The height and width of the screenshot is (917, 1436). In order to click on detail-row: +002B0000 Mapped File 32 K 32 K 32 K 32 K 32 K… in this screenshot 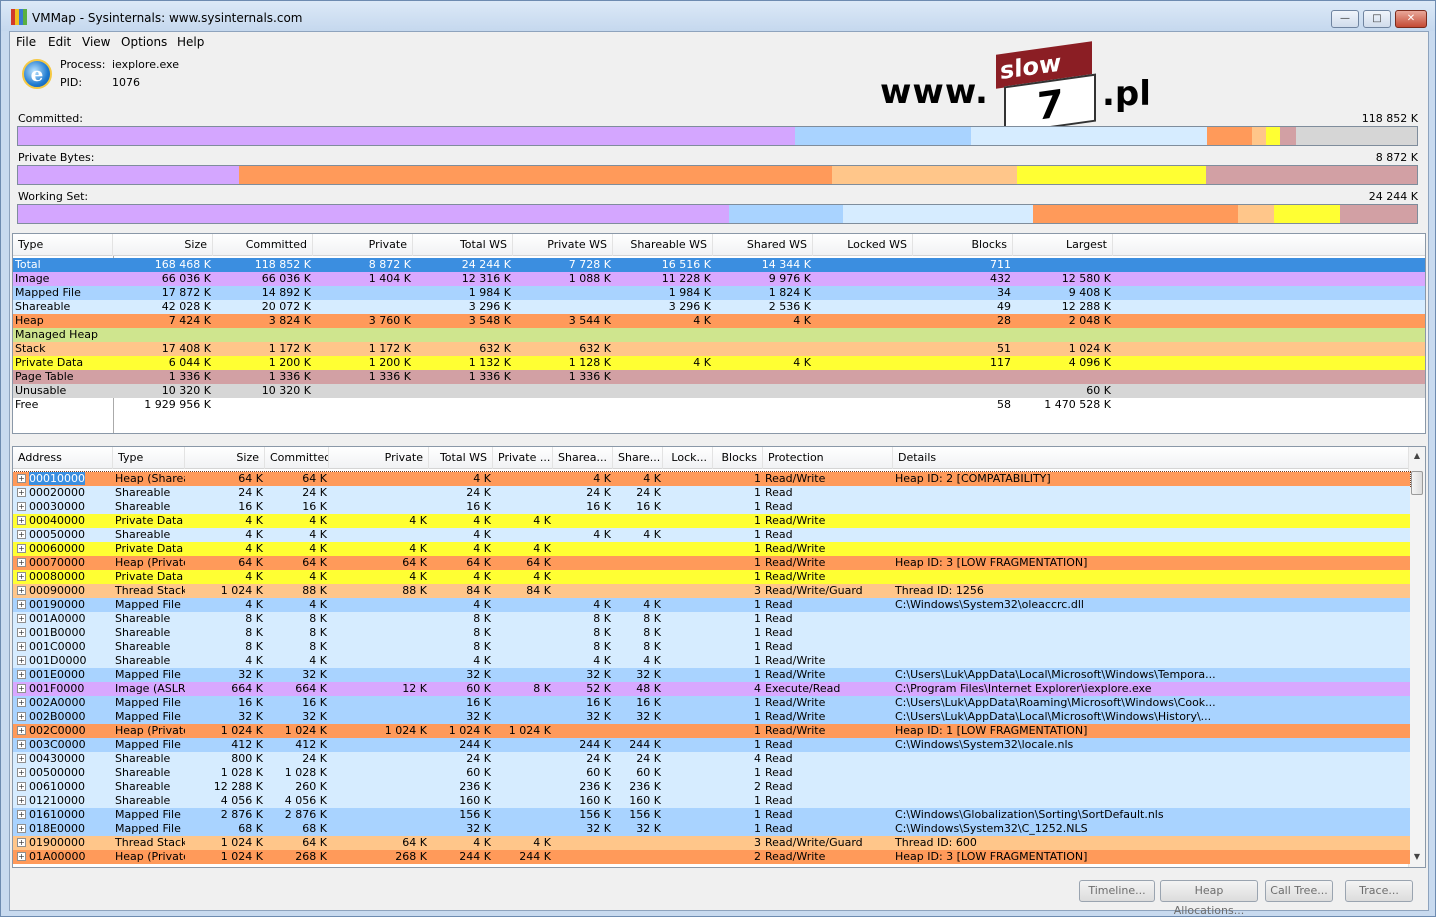, I will do `click(711, 717)`.